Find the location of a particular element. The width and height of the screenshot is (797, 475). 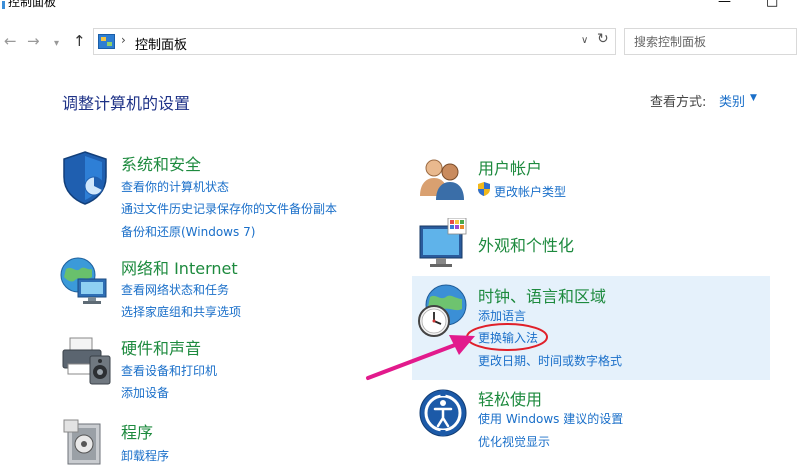

category-link: 通过文件历史记录保存你的文件备份副本 is located at coordinates (229, 208).